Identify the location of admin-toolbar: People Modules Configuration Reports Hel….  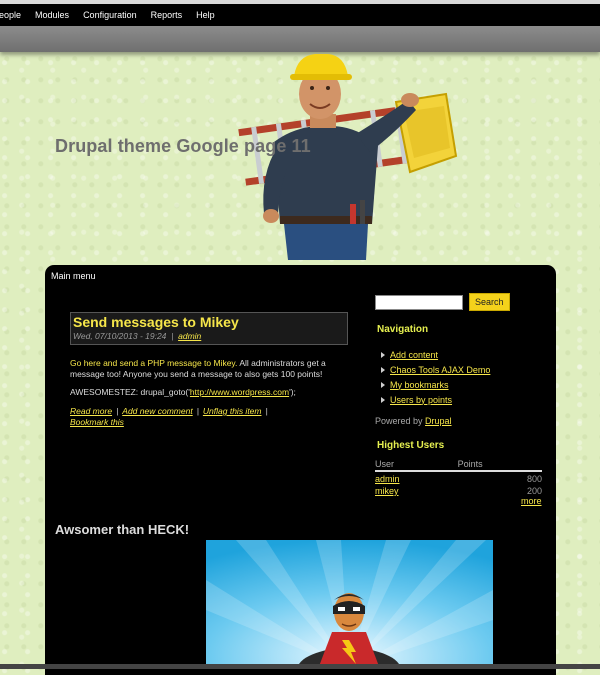
(300, 15).